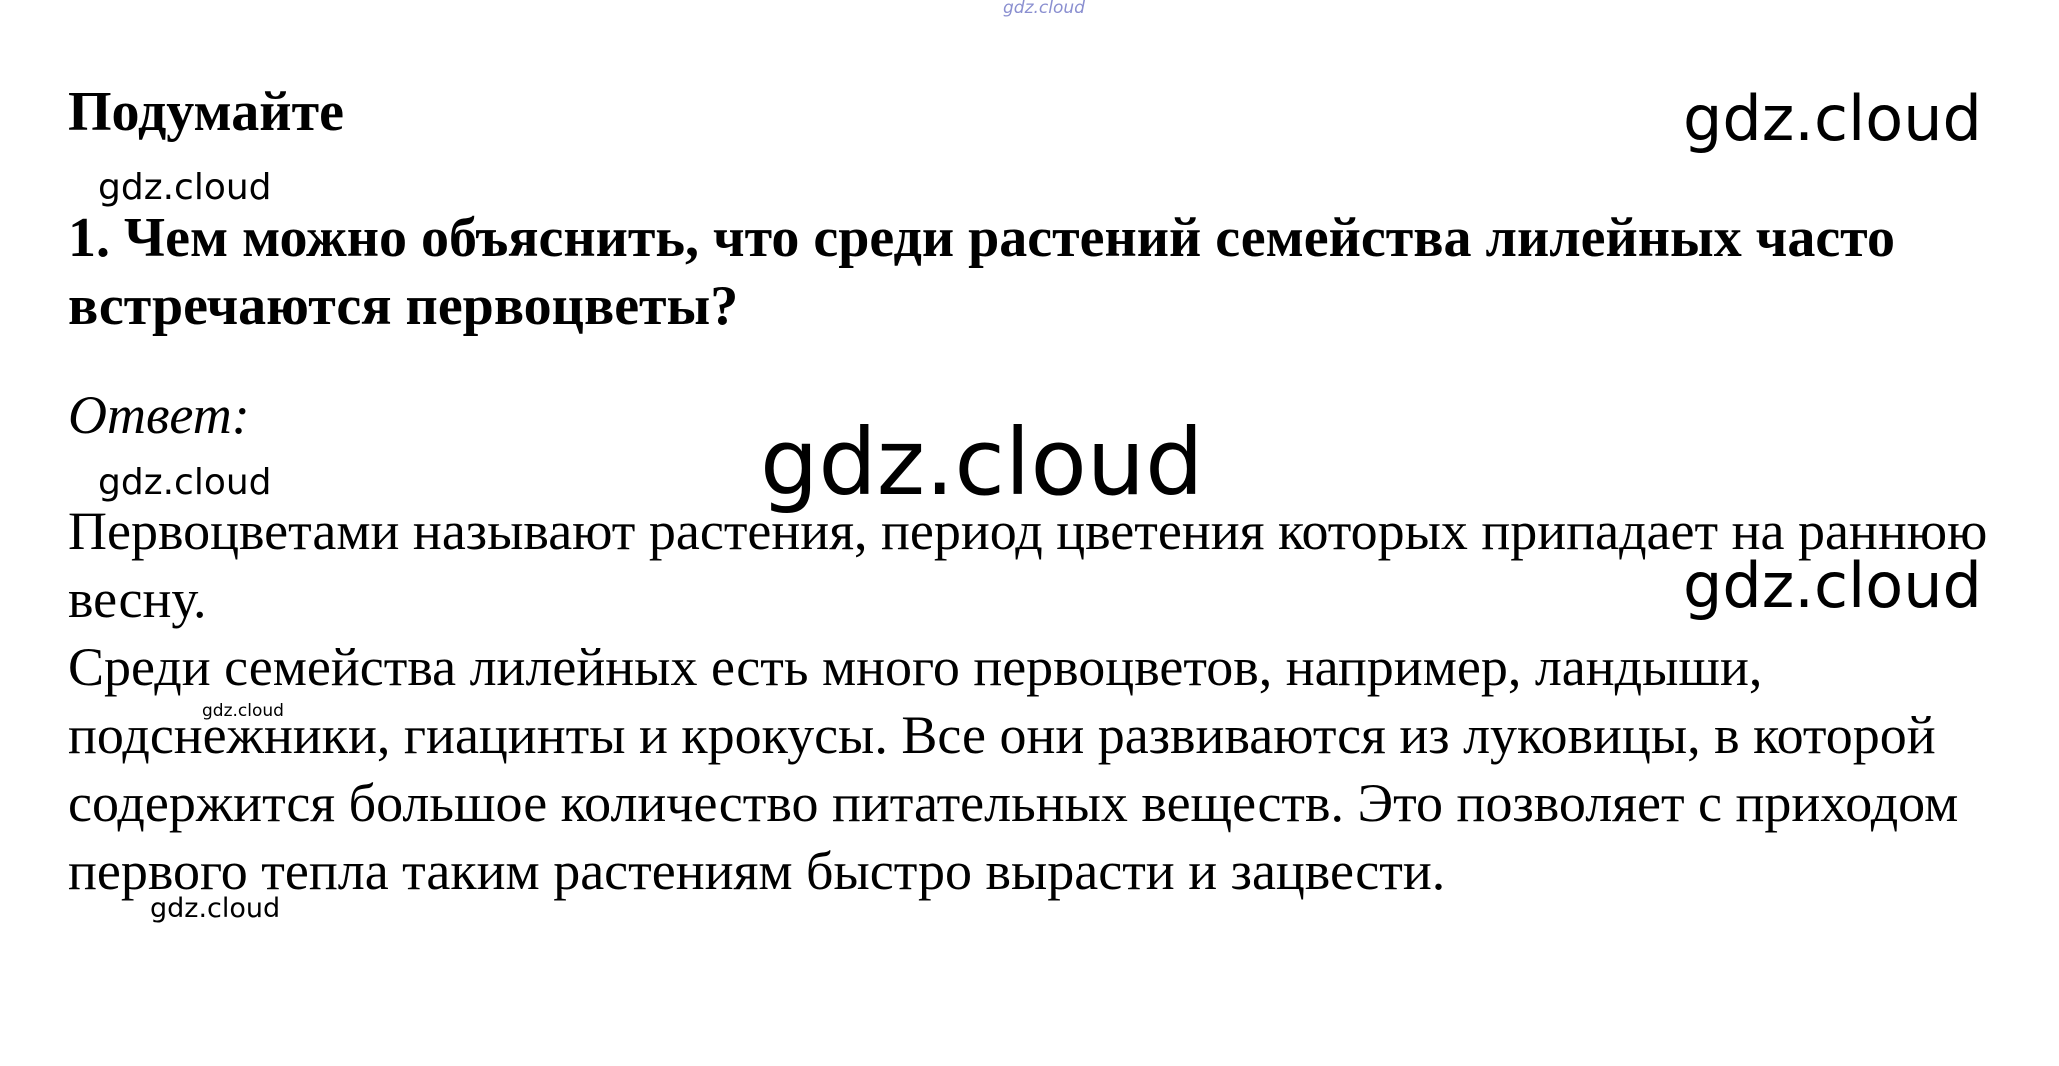  What do you see at coordinates (159, 415) in the screenshot?
I see `answer-label: Ответ:` at bounding box center [159, 415].